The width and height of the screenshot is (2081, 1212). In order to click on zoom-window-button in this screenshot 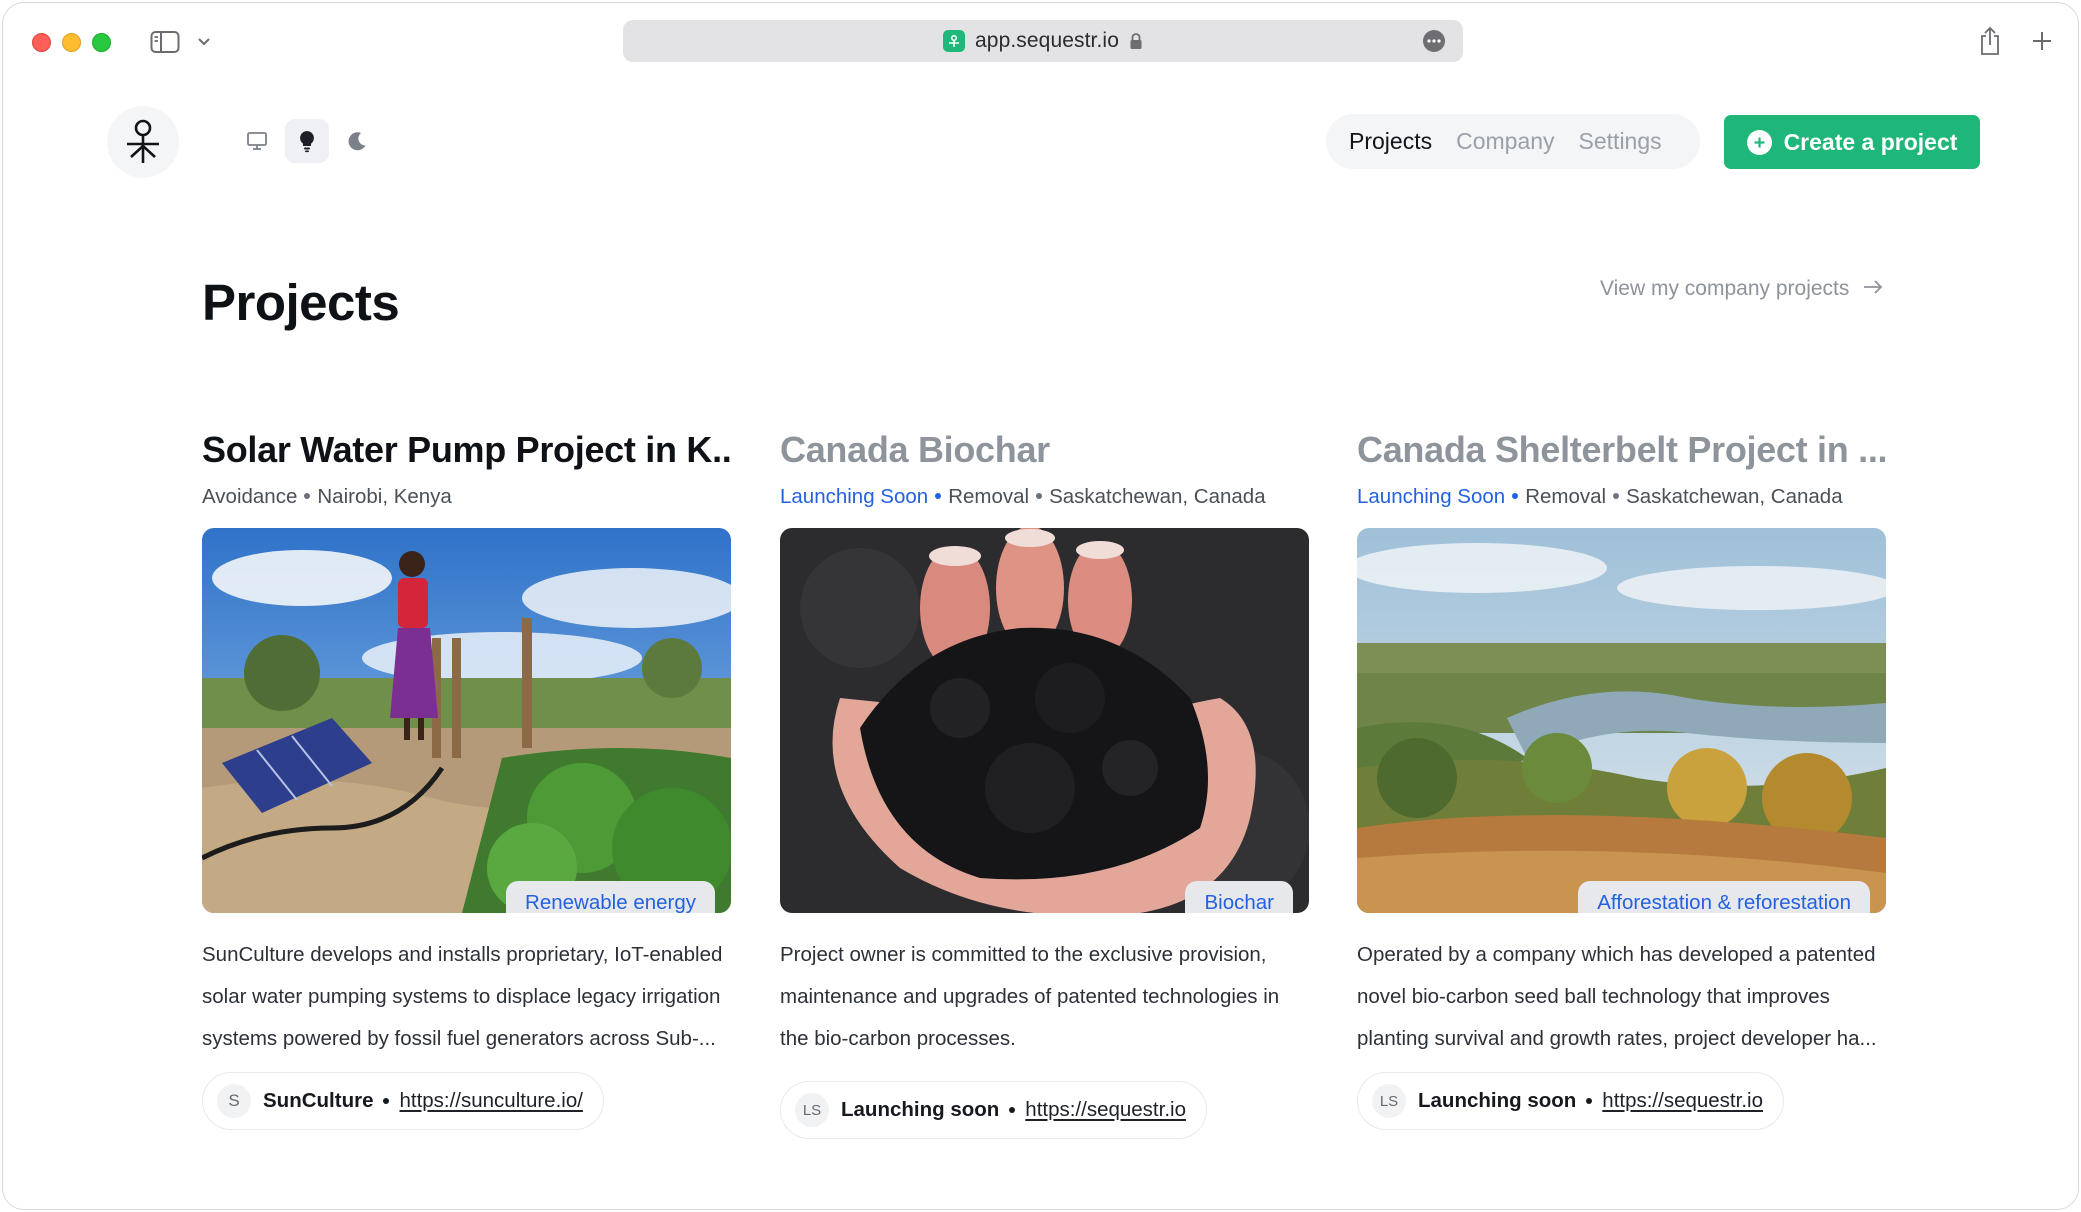, I will do `click(101, 42)`.